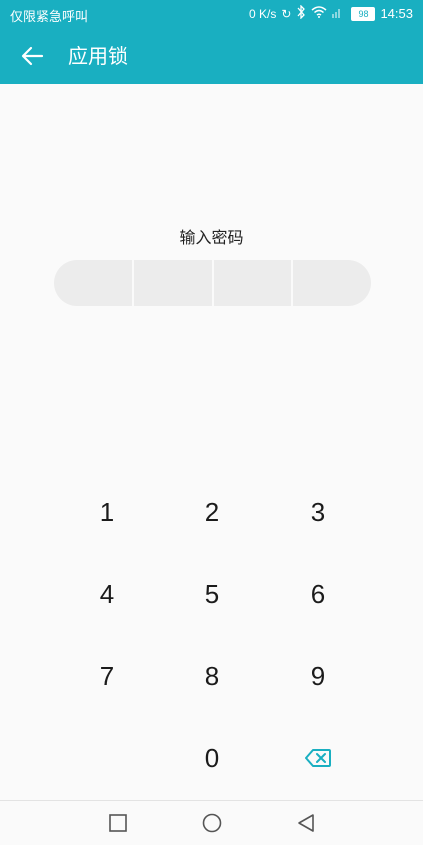 The height and width of the screenshot is (845, 423). I want to click on arrow-left-icon, so click(32, 56).